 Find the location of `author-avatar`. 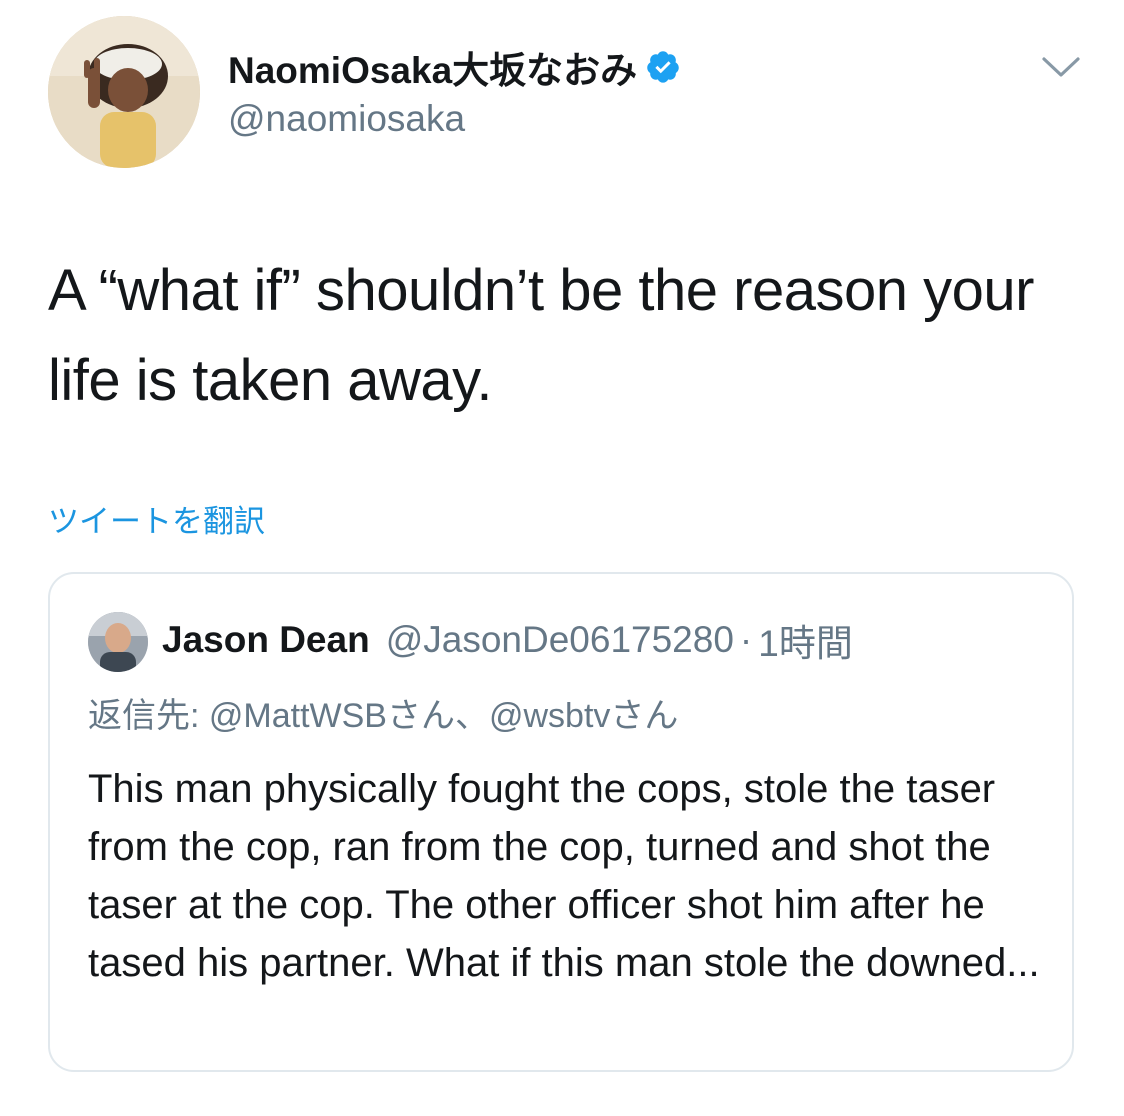

author-avatar is located at coordinates (124, 92).